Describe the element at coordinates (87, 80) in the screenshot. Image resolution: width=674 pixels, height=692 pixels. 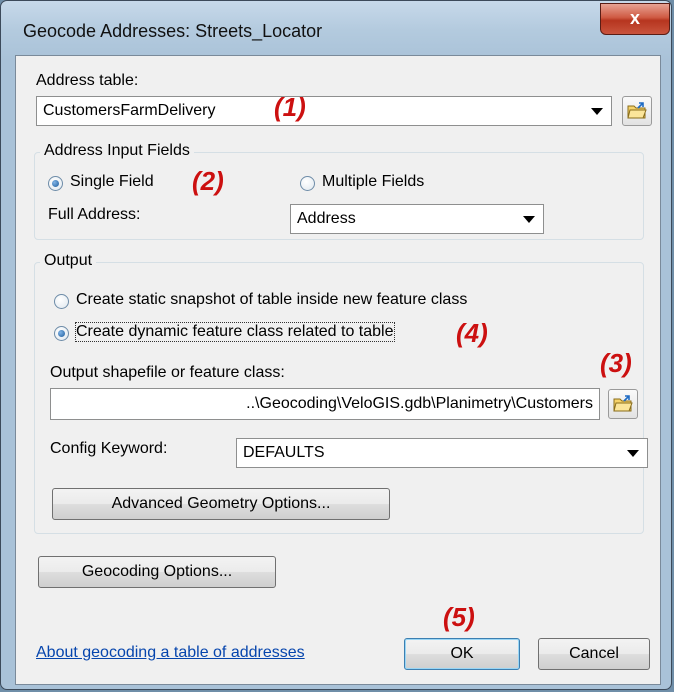
I see `address-table-label: Address table:` at that location.